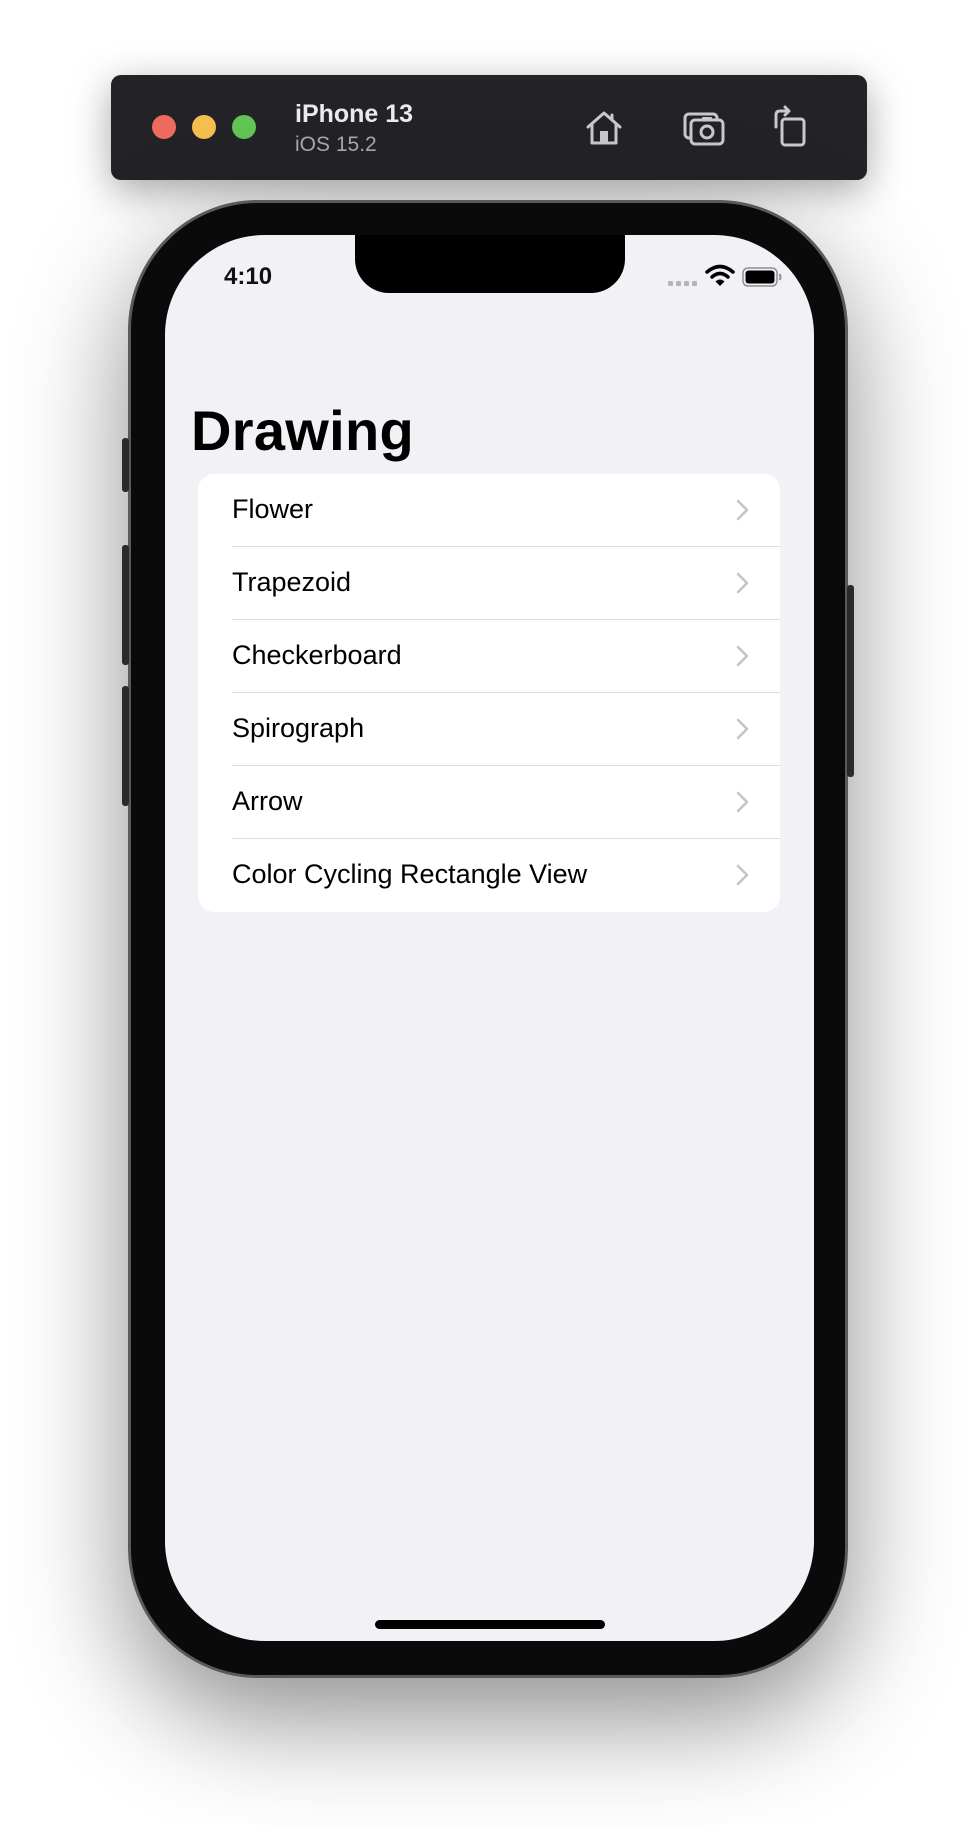 This screenshot has width=978, height=1826. I want to click on list-item-label: Spirograph, so click(298, 728).